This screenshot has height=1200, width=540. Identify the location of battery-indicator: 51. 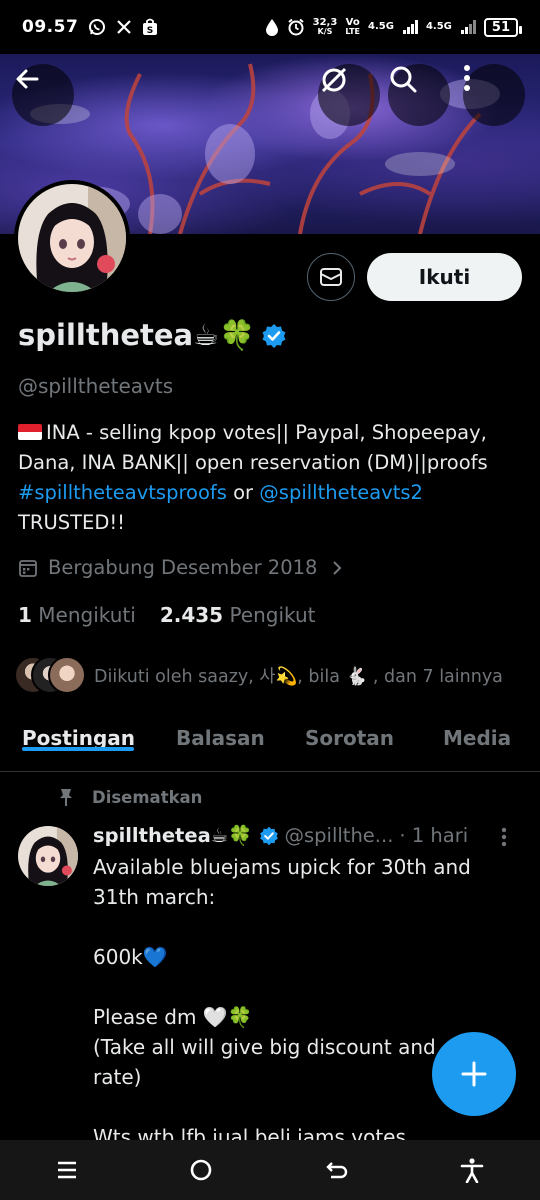
(503, 27).